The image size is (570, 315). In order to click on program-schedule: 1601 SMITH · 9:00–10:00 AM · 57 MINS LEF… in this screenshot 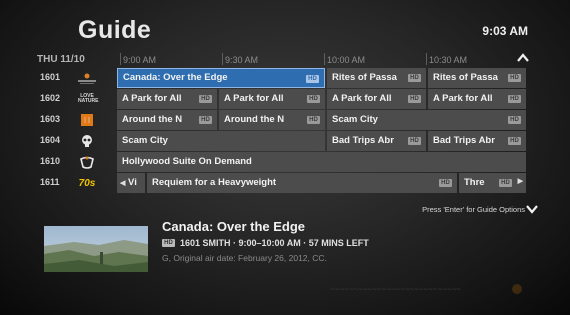, I will do `click(274, 243)`.